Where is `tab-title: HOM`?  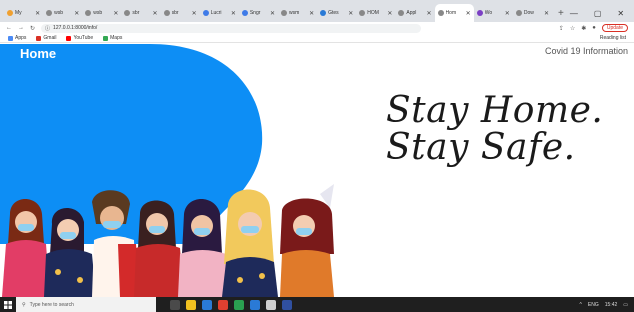 tab-title: HOM is located at coordinates (373, 13).